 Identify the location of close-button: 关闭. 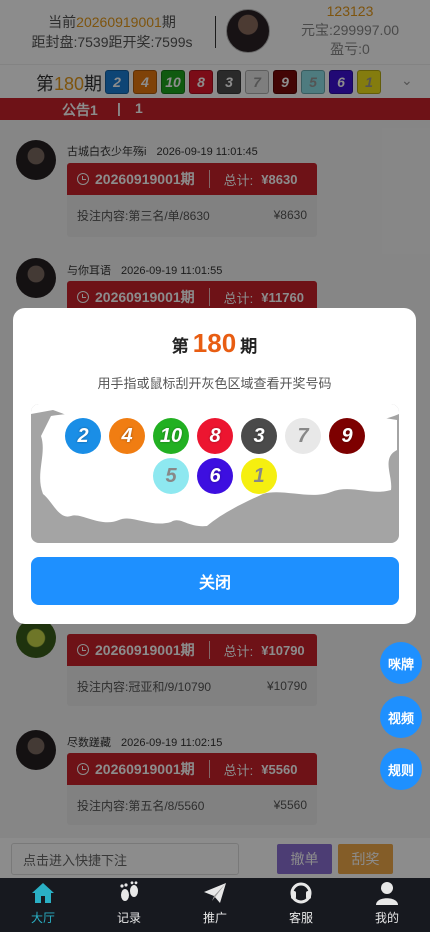
(215, 581).